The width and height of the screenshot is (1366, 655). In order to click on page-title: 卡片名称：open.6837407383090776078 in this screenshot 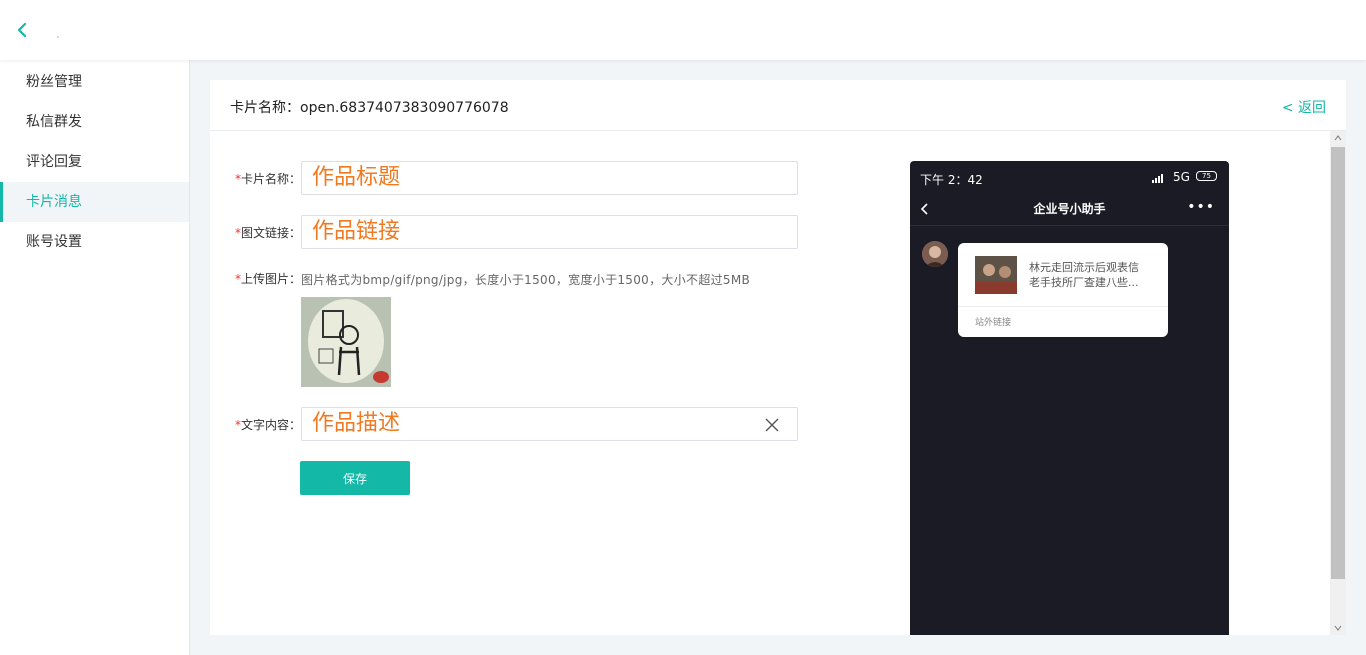, I will do `click(369, 107)`.